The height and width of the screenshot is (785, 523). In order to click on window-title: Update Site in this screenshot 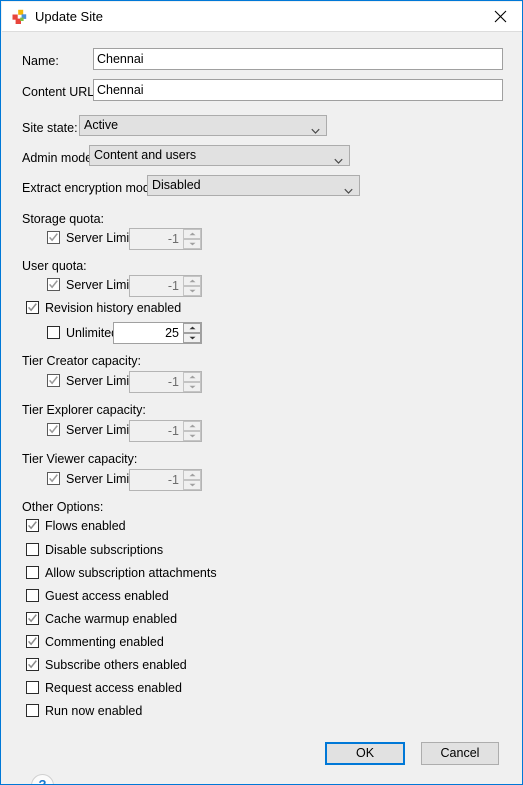, I will do `click(69, 16)`.